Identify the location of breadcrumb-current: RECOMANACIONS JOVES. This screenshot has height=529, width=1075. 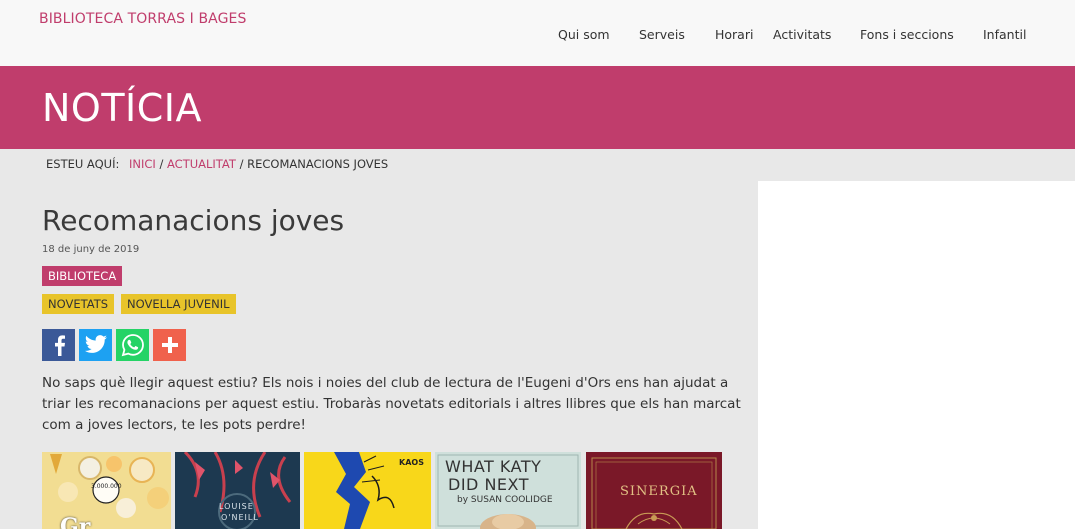
(318, 164).